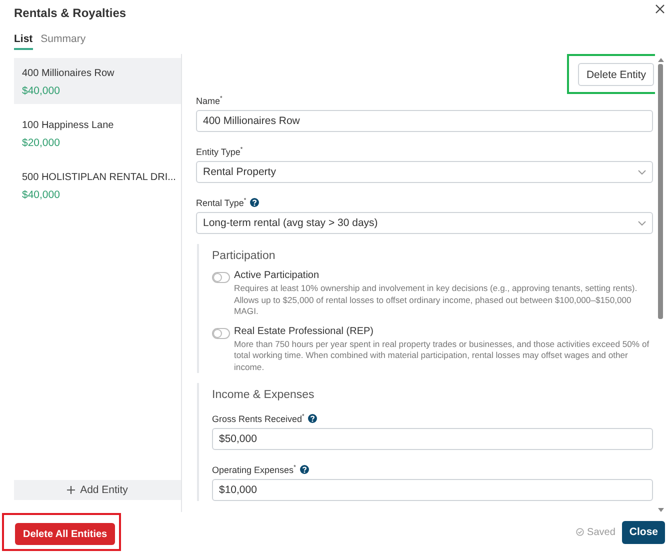 The image size is (670, 552). I want to click on delete-entity-button: Delete Entity, so click(616, 74).